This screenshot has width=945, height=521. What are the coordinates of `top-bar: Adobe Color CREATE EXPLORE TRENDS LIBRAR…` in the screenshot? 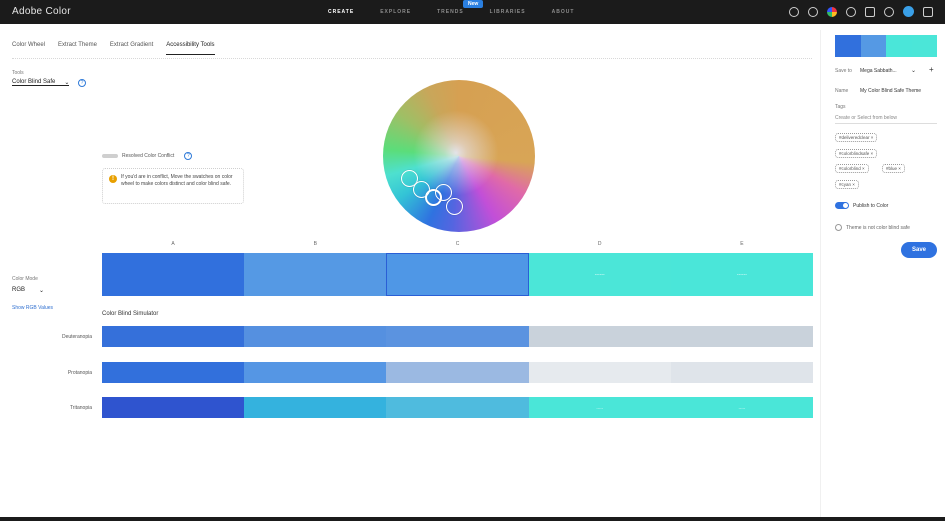 It's located at (472, 12).